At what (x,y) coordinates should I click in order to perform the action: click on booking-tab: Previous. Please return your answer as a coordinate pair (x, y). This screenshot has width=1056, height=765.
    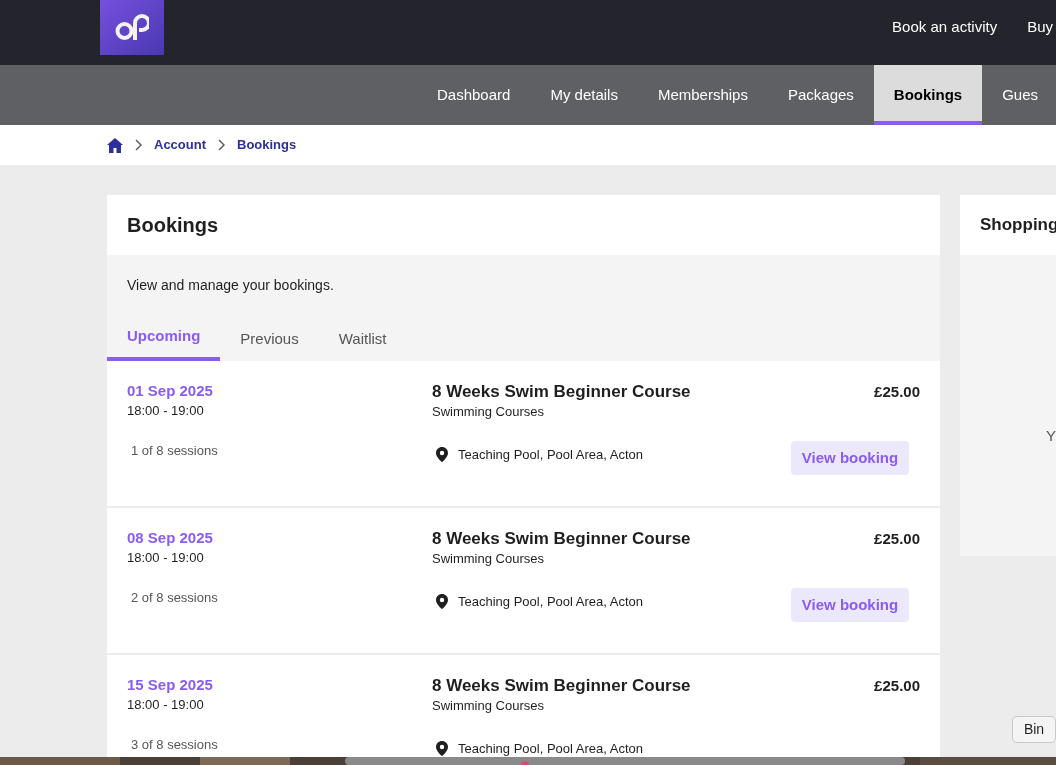
    Looking at the image, I should click on (269, 338).